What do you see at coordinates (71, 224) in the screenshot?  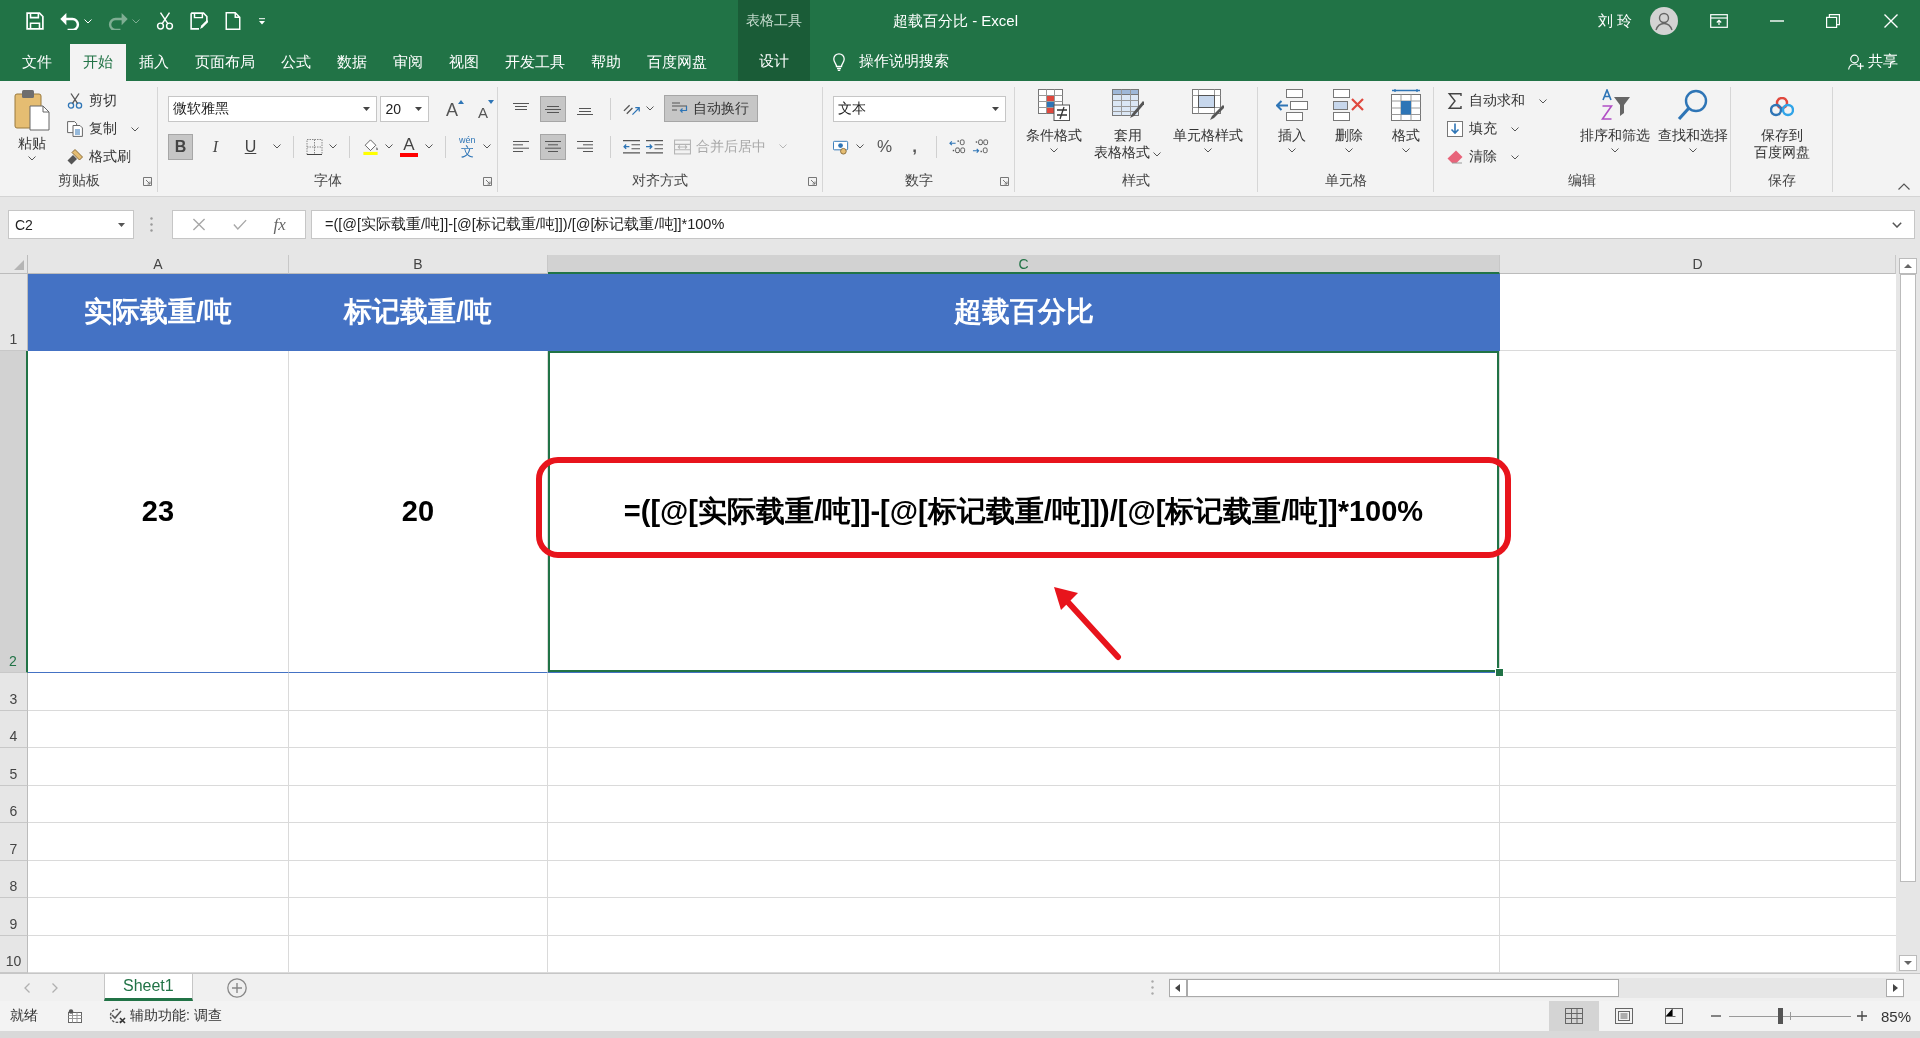 I see `name-box: C2` at bounding box center [71, 224].